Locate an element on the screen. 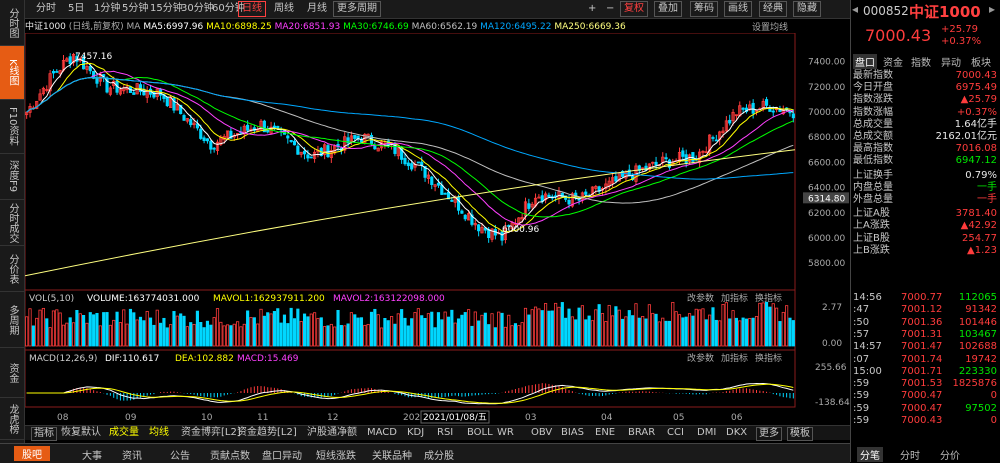 This screenshot has height=463, width=1000. left-nav-item: 深度F9 is located at coordinates (12, 177).